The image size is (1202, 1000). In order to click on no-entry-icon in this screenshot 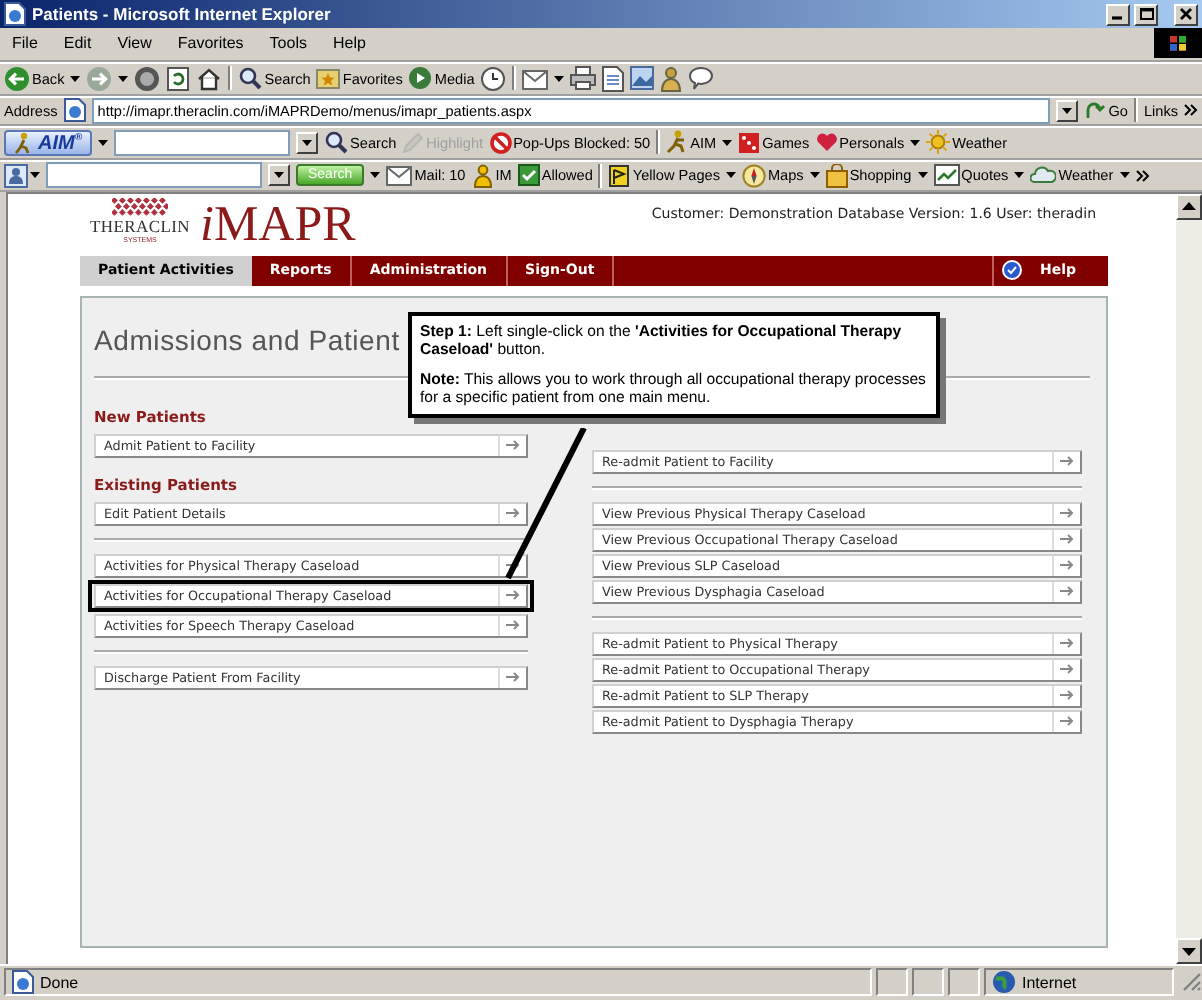, I will do `click(500, 142)`.